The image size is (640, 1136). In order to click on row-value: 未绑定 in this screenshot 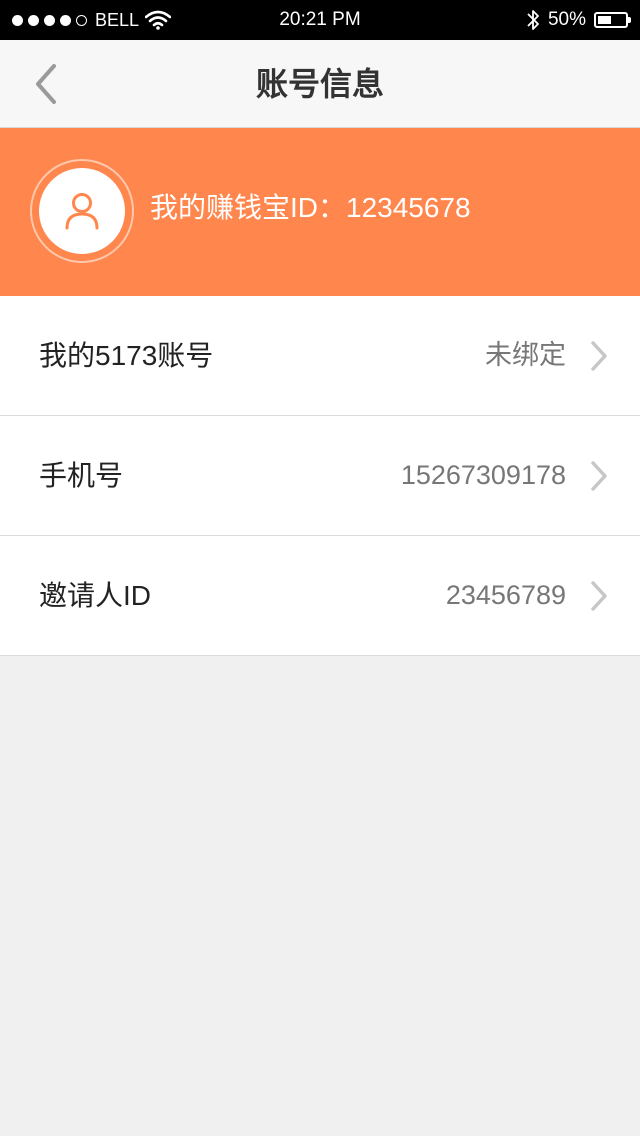, I will do `click(525, 355)`.